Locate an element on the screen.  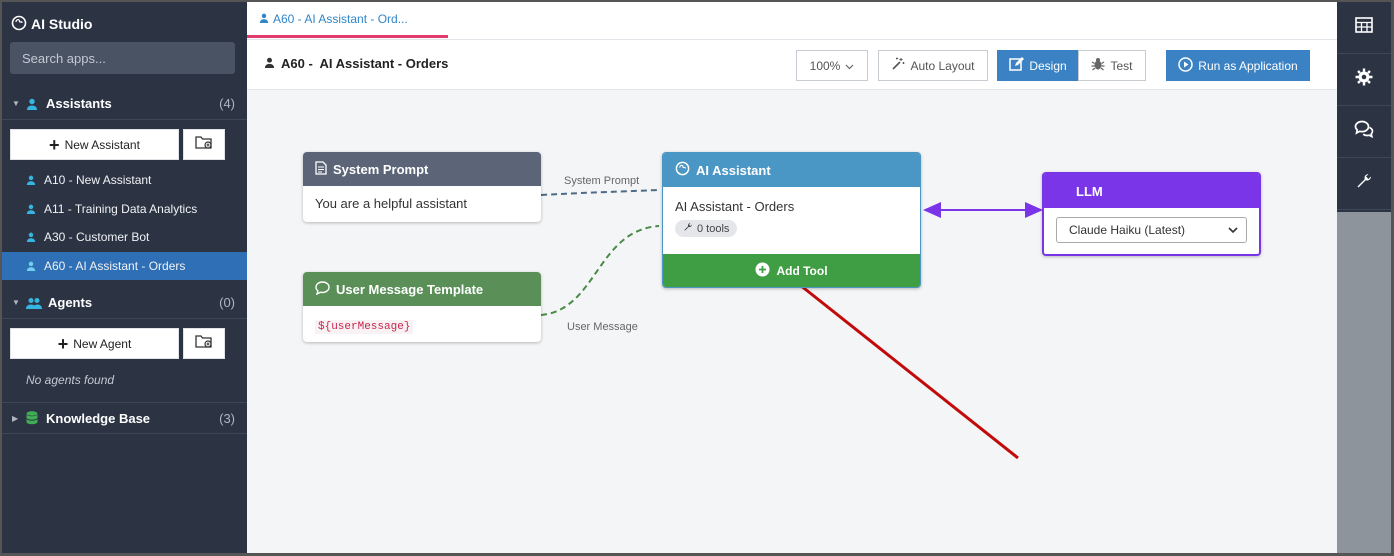
sidebar-item-label: A60 - AI Assistant - Orders is located at coordinates (115, 266).